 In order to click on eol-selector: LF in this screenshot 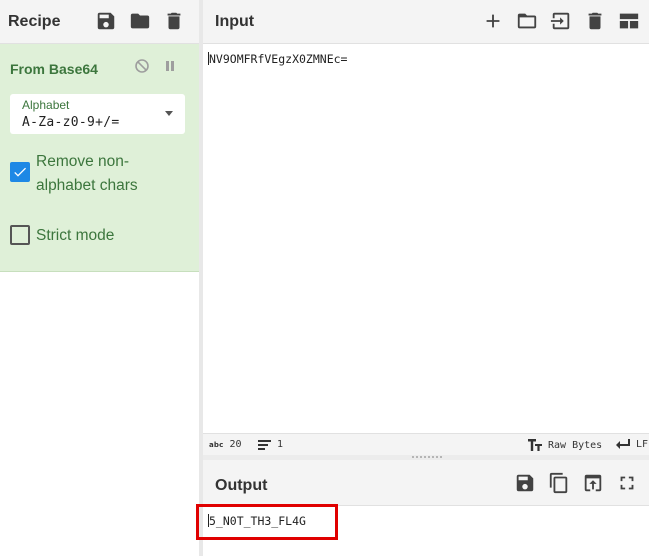, I will do `click(632, 444)`.